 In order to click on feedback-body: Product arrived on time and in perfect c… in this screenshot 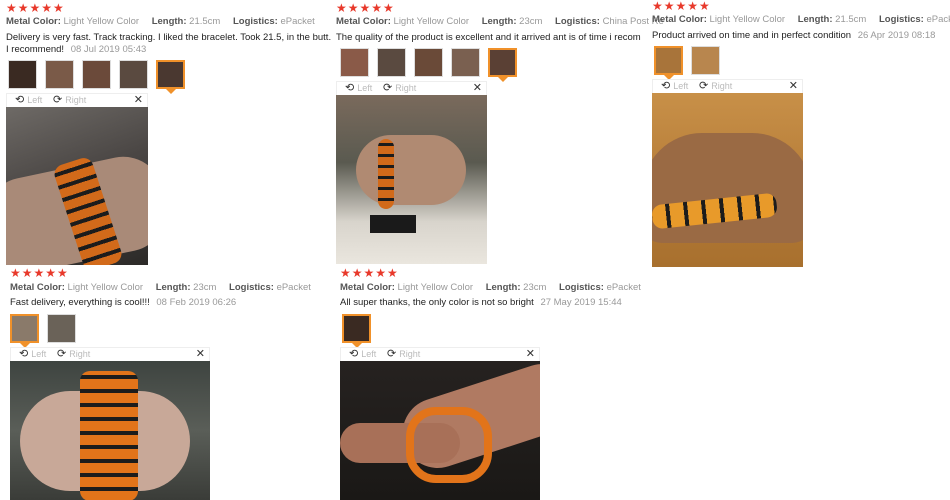, I will do `click(752, 35)`.